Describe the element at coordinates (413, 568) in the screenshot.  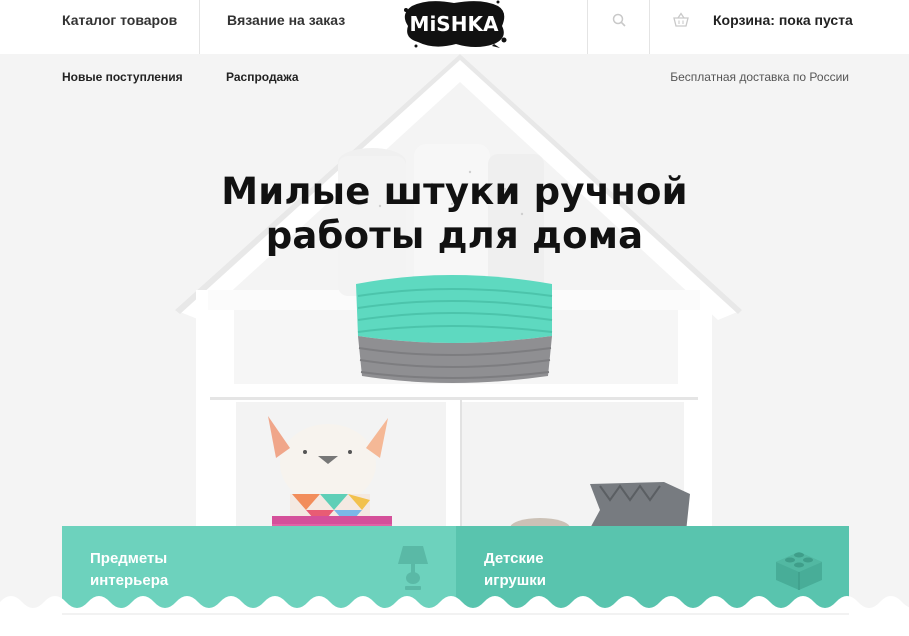
I see `lamp-icon` at that location.